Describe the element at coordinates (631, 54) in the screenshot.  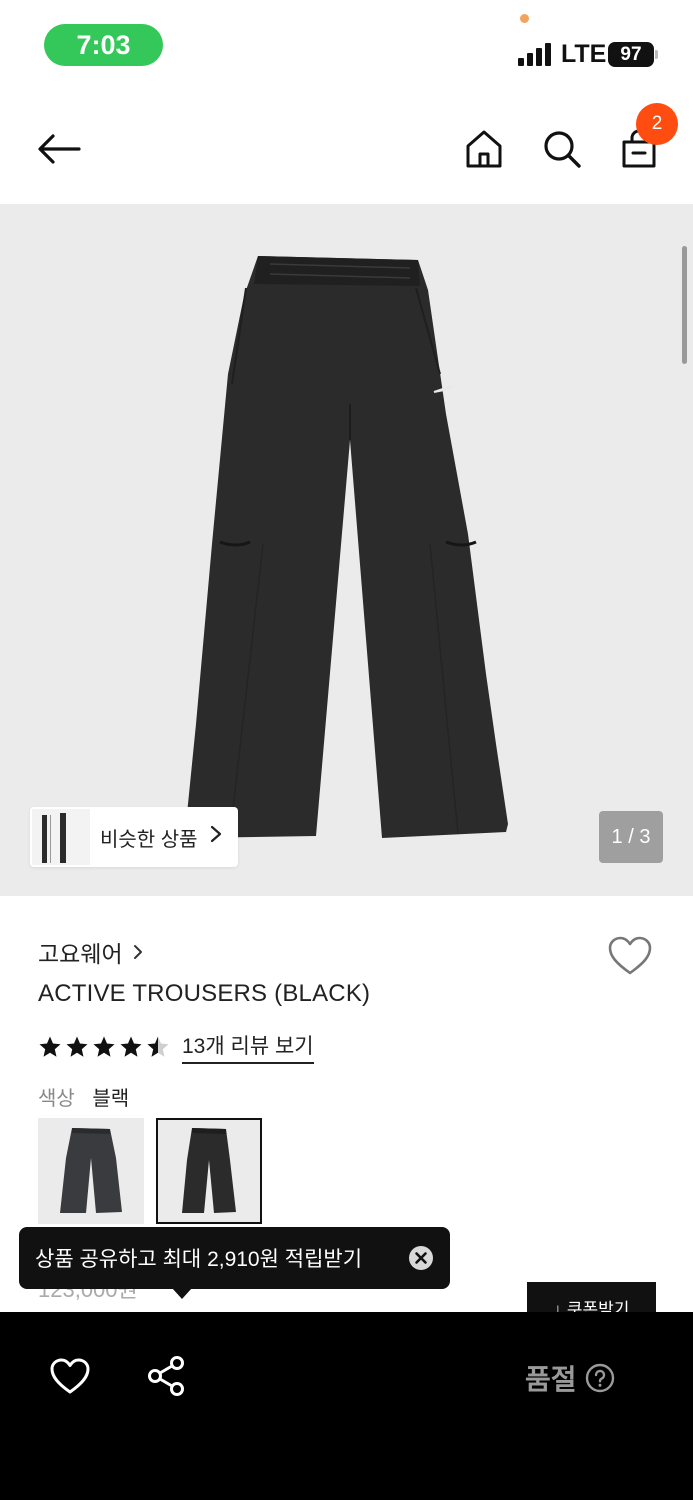
I see `battery-icon: 97` at that location.